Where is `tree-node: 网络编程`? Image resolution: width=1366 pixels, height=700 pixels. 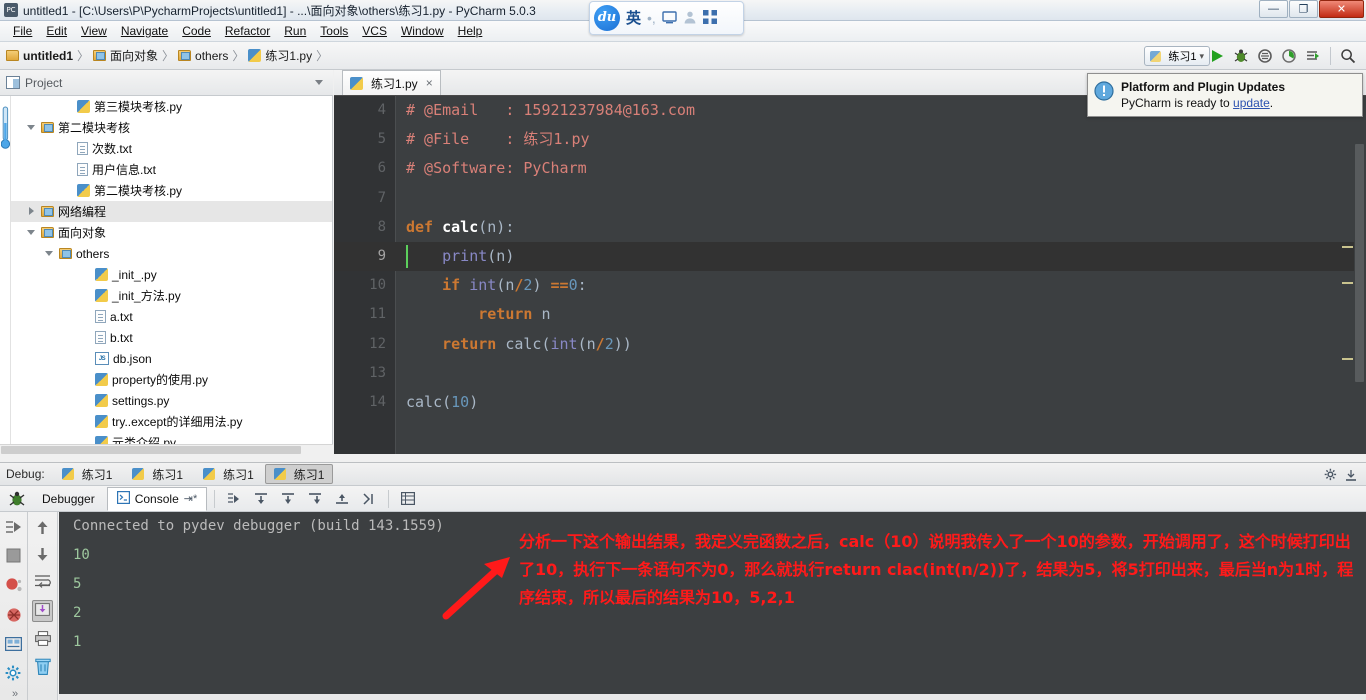 tree-node: 网络编程 is located at coordinates (166, 211).